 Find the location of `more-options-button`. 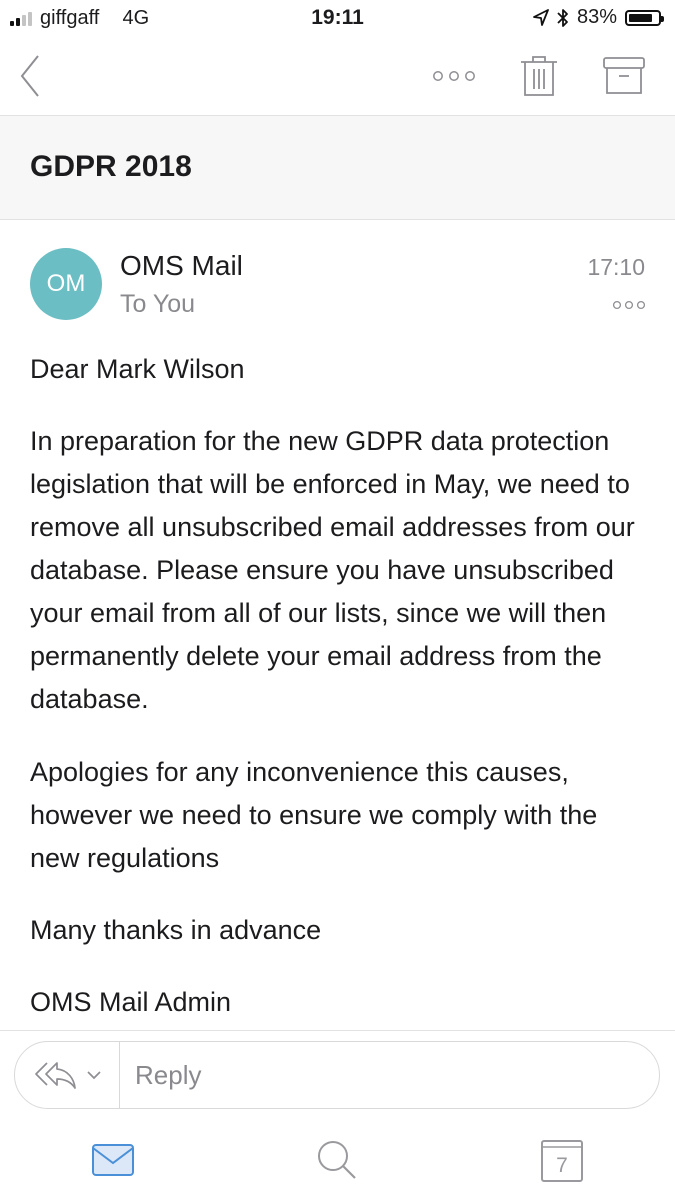

more-options-button is located at coordinates (454, 76).